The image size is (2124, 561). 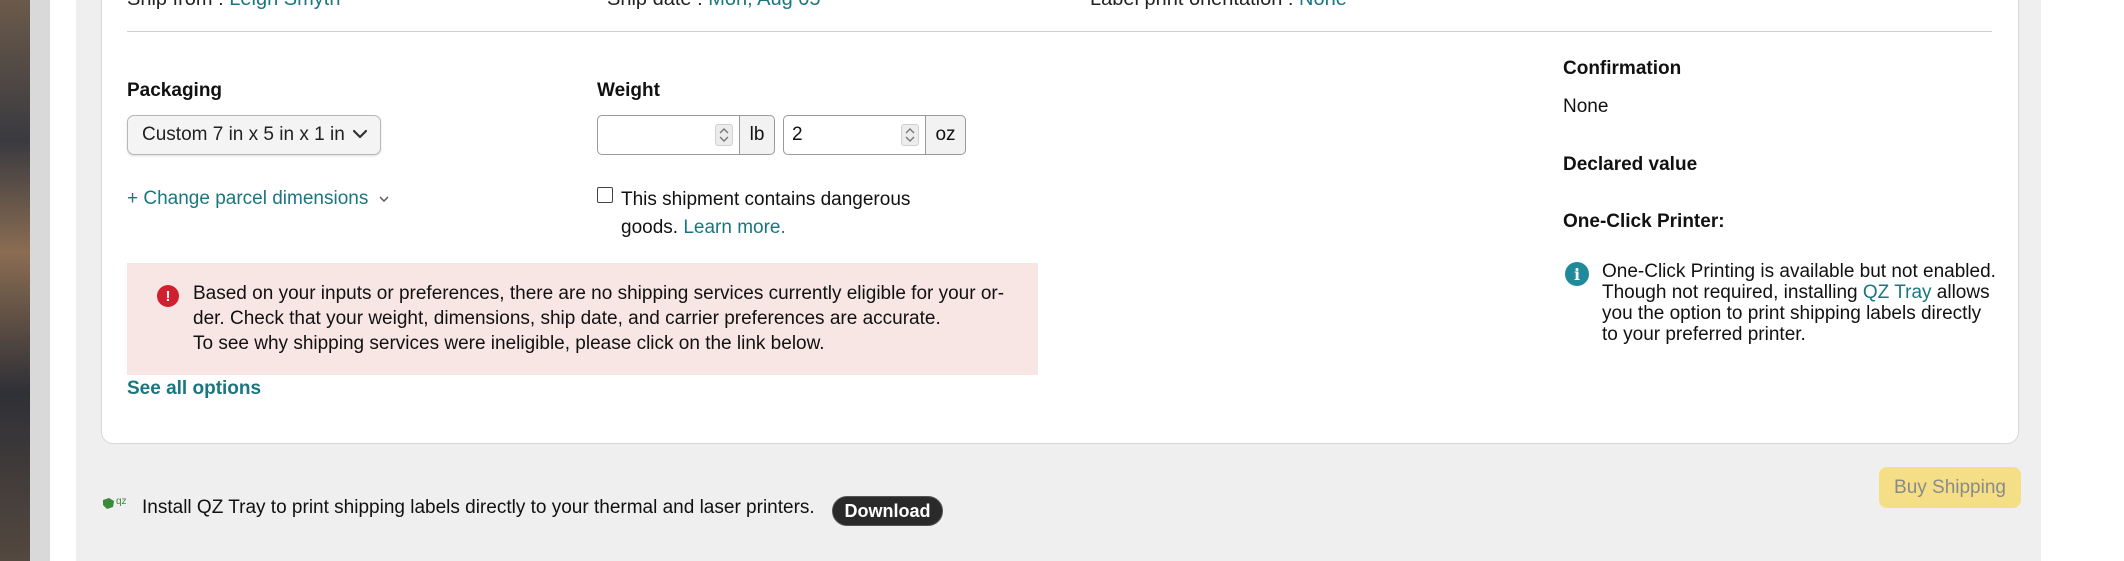 What do you see at coordinates (1950, 487) in the screenshot?
I see `buy-shipping-button: Buy Shipping` at bounding box center [1950, 487].